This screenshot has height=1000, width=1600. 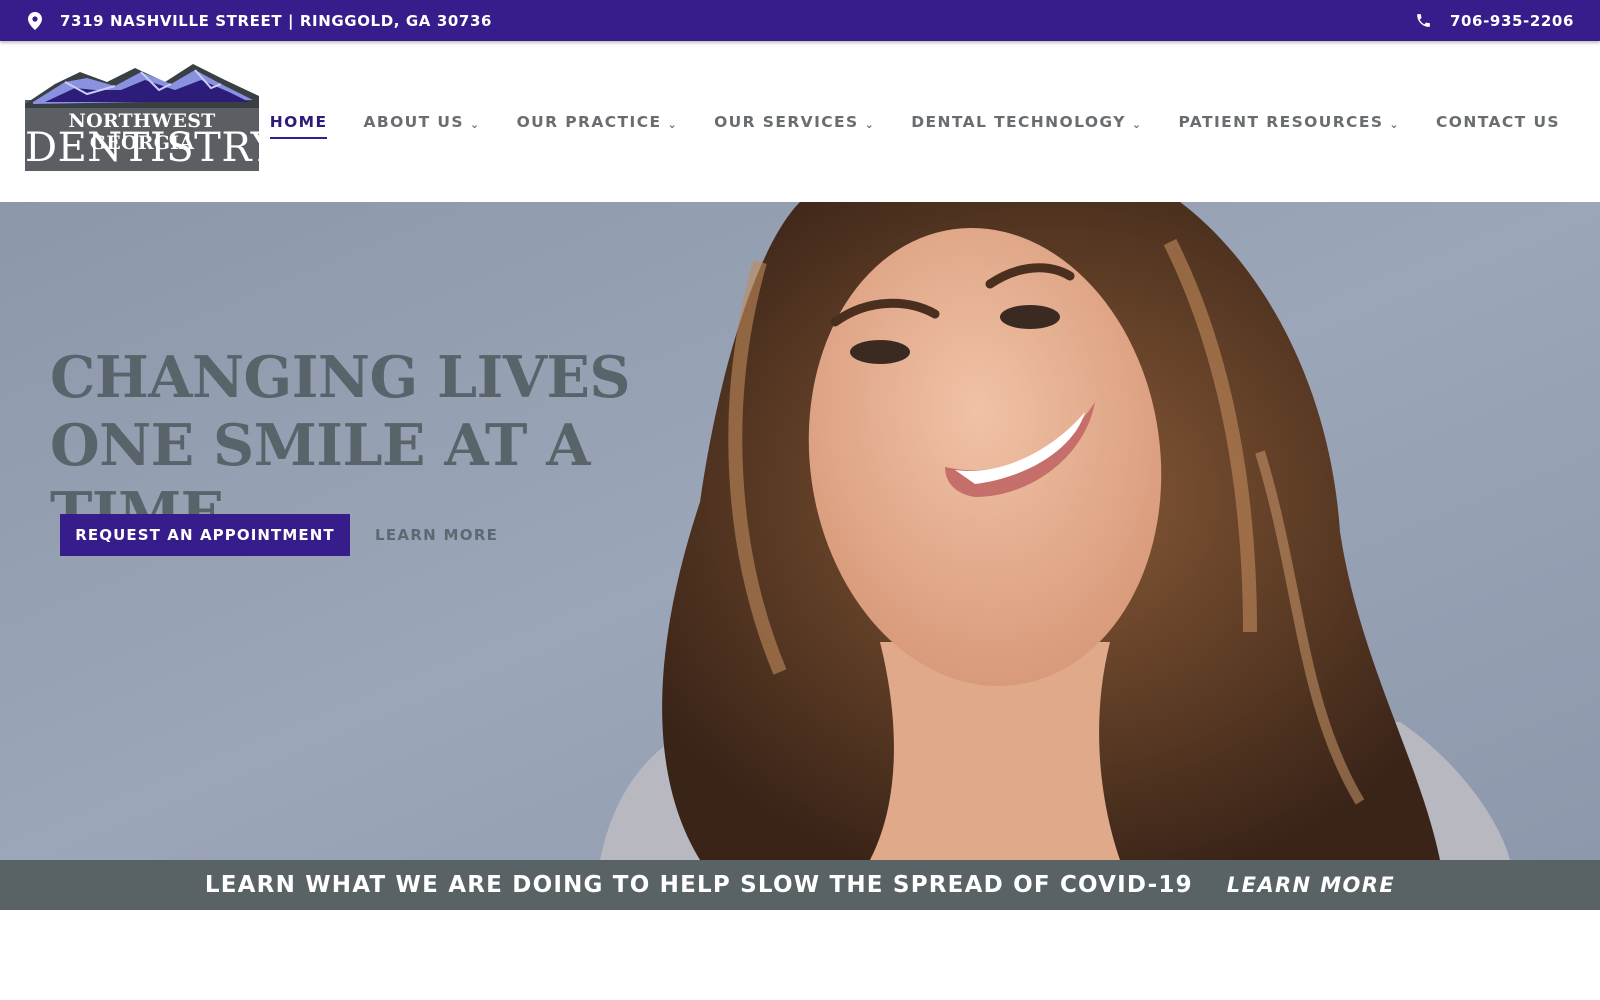 I want to click on nav-label: OUR PRACTICE, so click(x=589, y=122).